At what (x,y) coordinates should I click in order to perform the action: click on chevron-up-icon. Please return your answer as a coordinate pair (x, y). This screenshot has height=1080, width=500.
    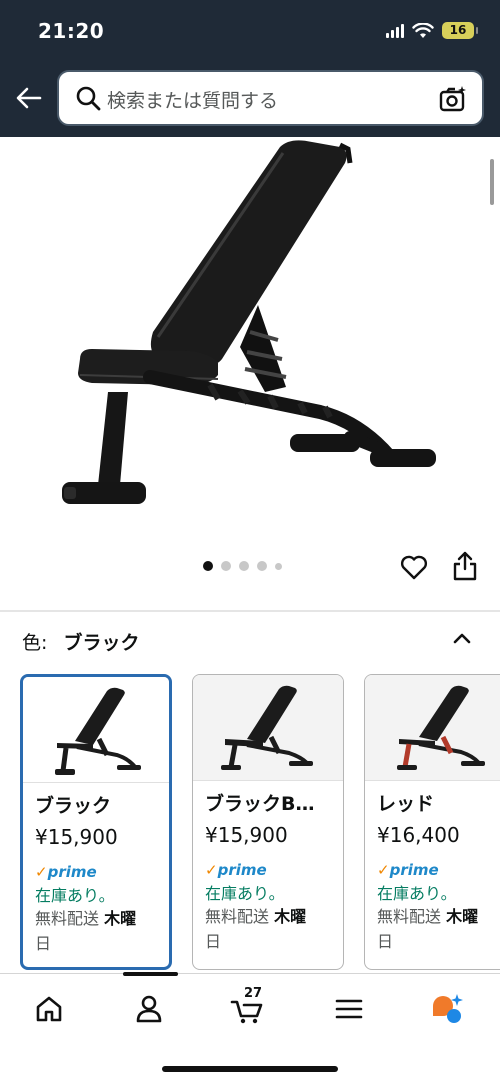
    Looking at the image, I should click on (462, 638).